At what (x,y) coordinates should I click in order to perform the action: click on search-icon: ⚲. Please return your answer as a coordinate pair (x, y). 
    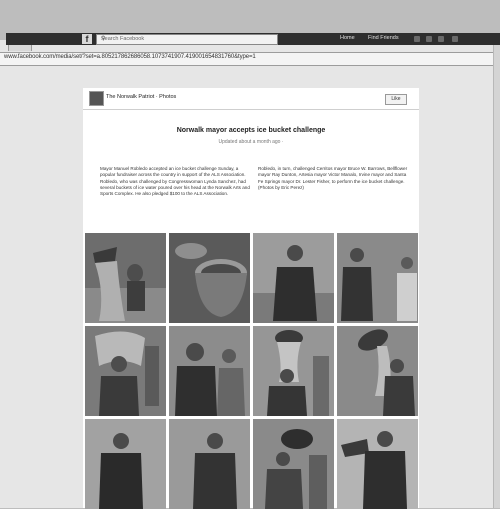
    Looking at the image, I should click on (188, 38).